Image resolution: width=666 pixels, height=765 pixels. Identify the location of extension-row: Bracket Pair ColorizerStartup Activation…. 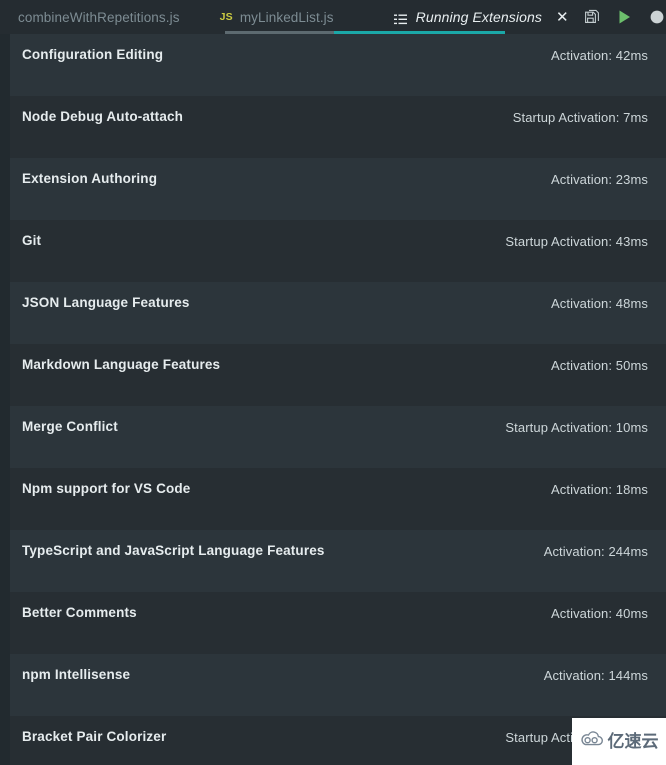
(333, 740).